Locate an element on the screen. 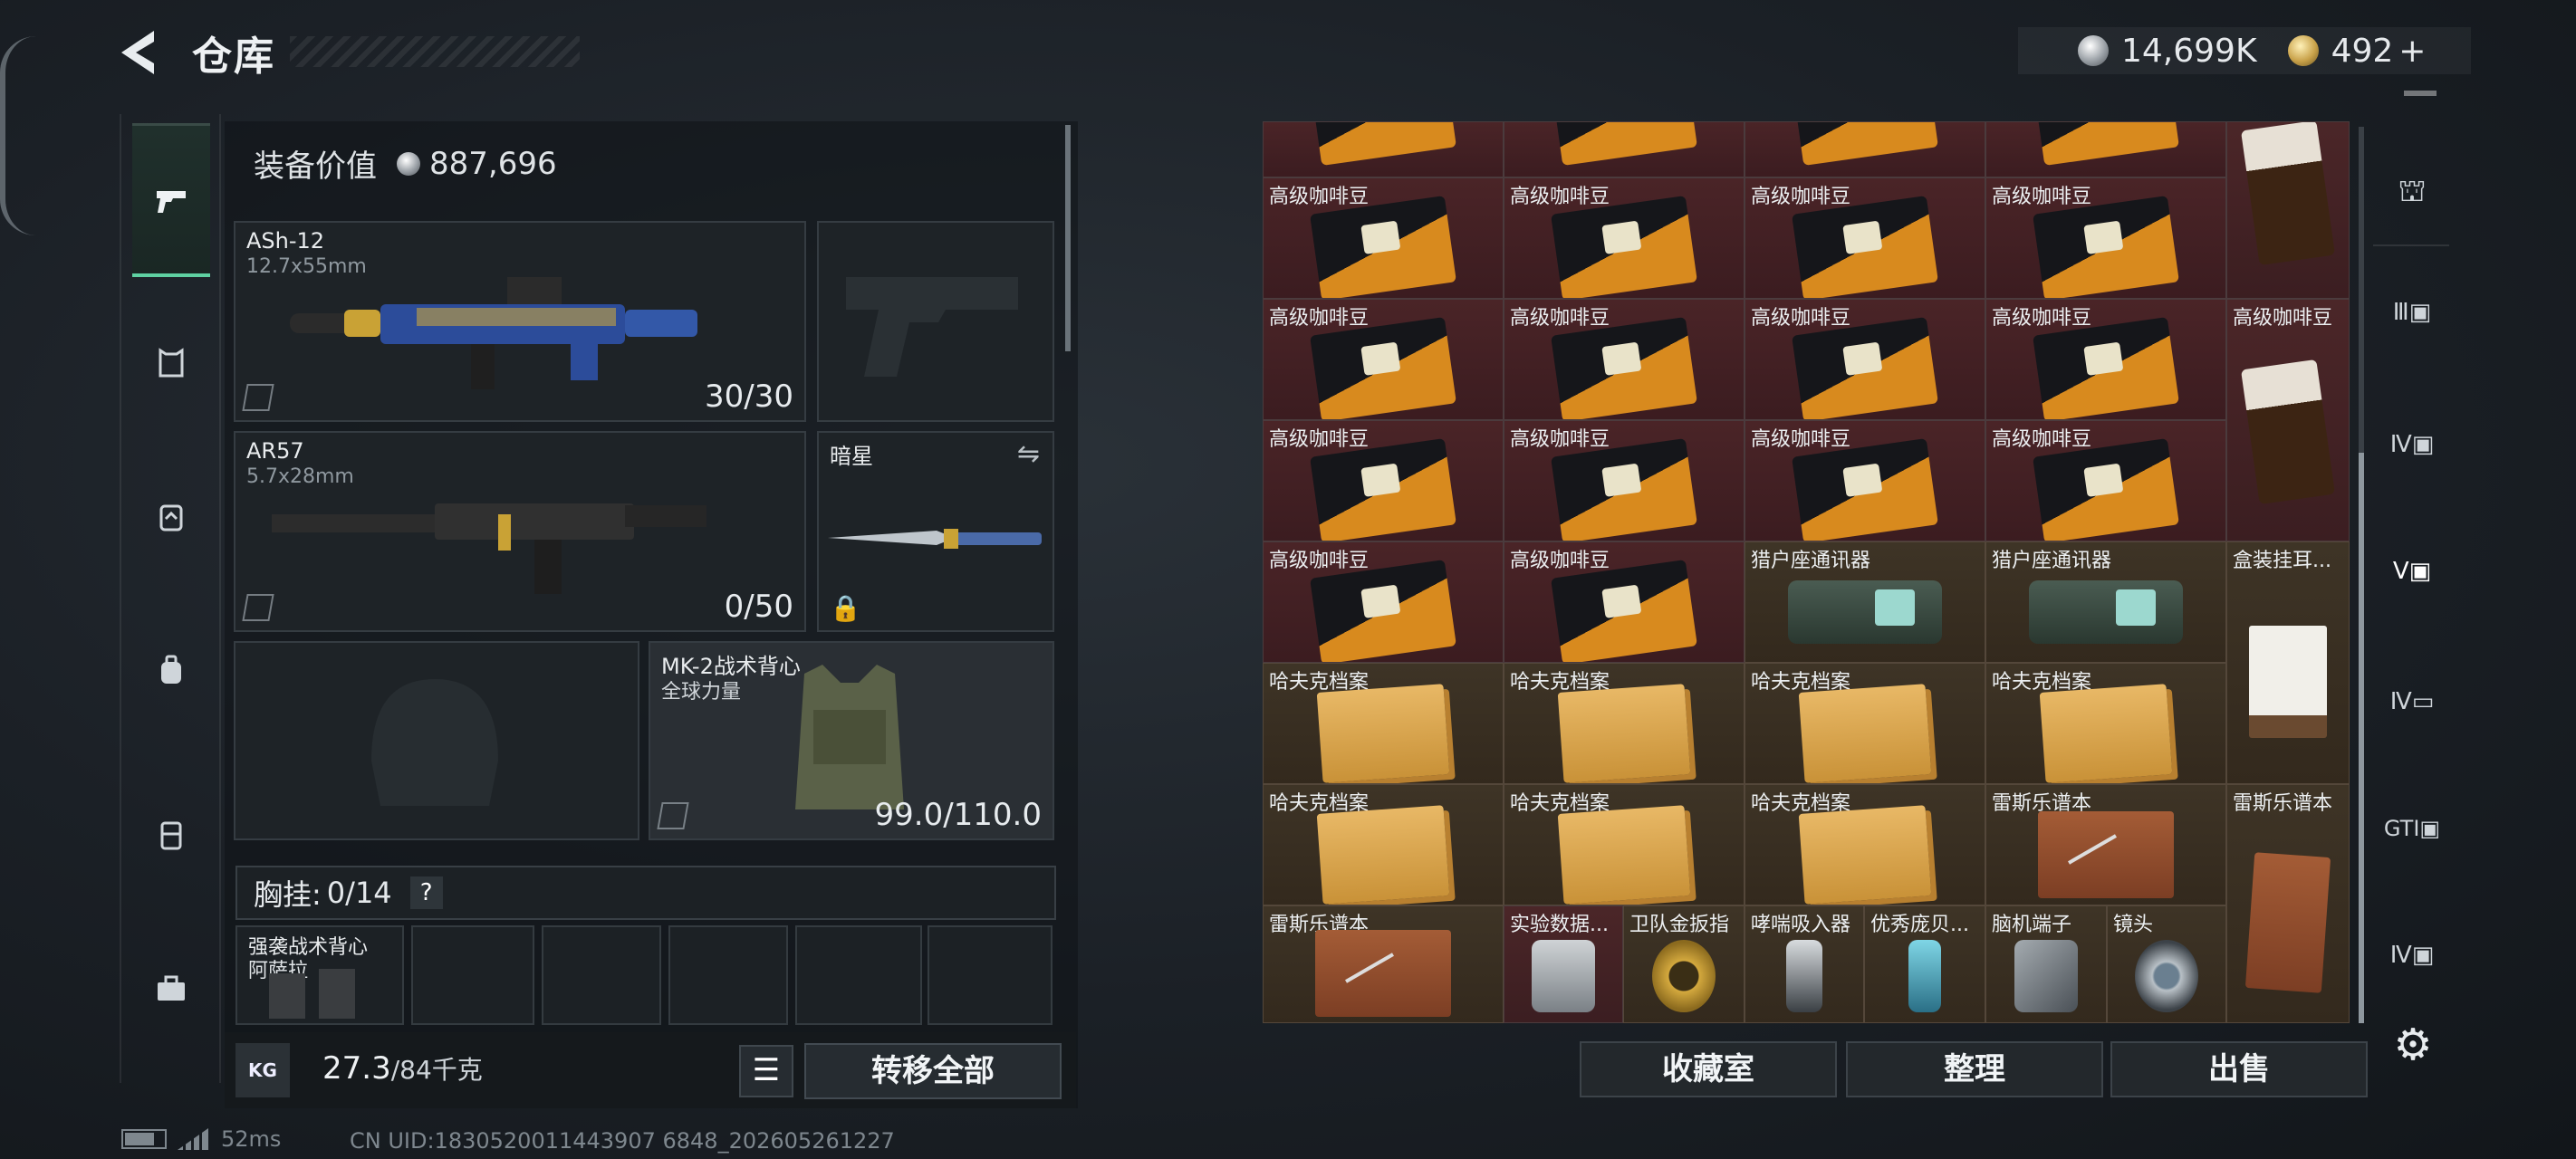 This screenshot has width=2576, height=1159. gold-amount: 492 is located at coordinates (2362, 51).